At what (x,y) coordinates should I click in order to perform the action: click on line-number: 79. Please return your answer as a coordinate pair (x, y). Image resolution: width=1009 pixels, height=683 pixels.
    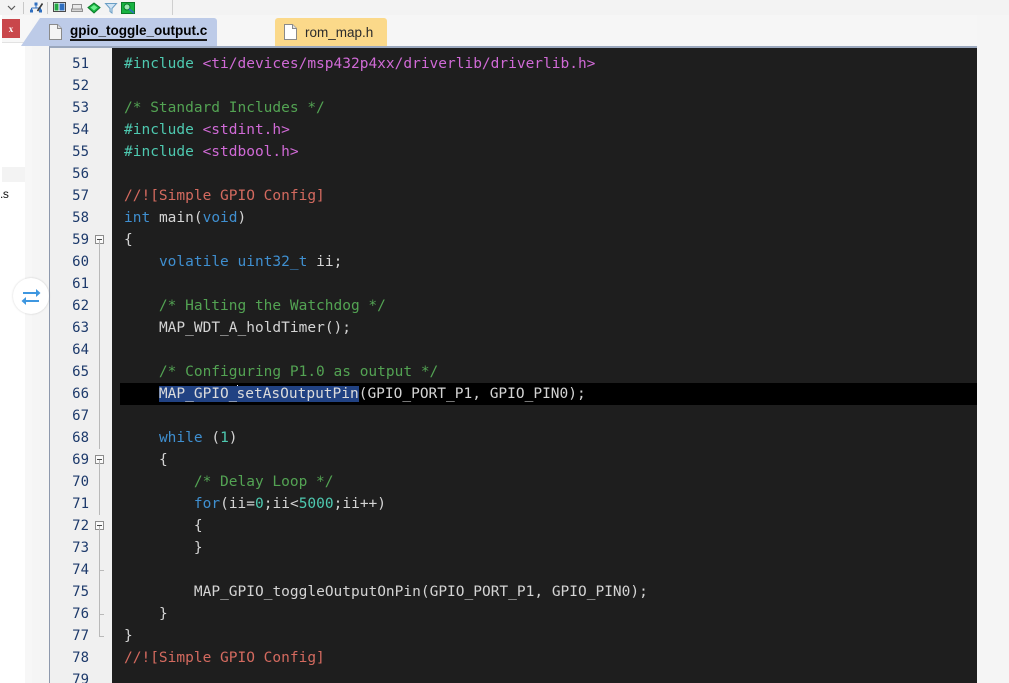
    Looking at the image, I should click on (80, 677).